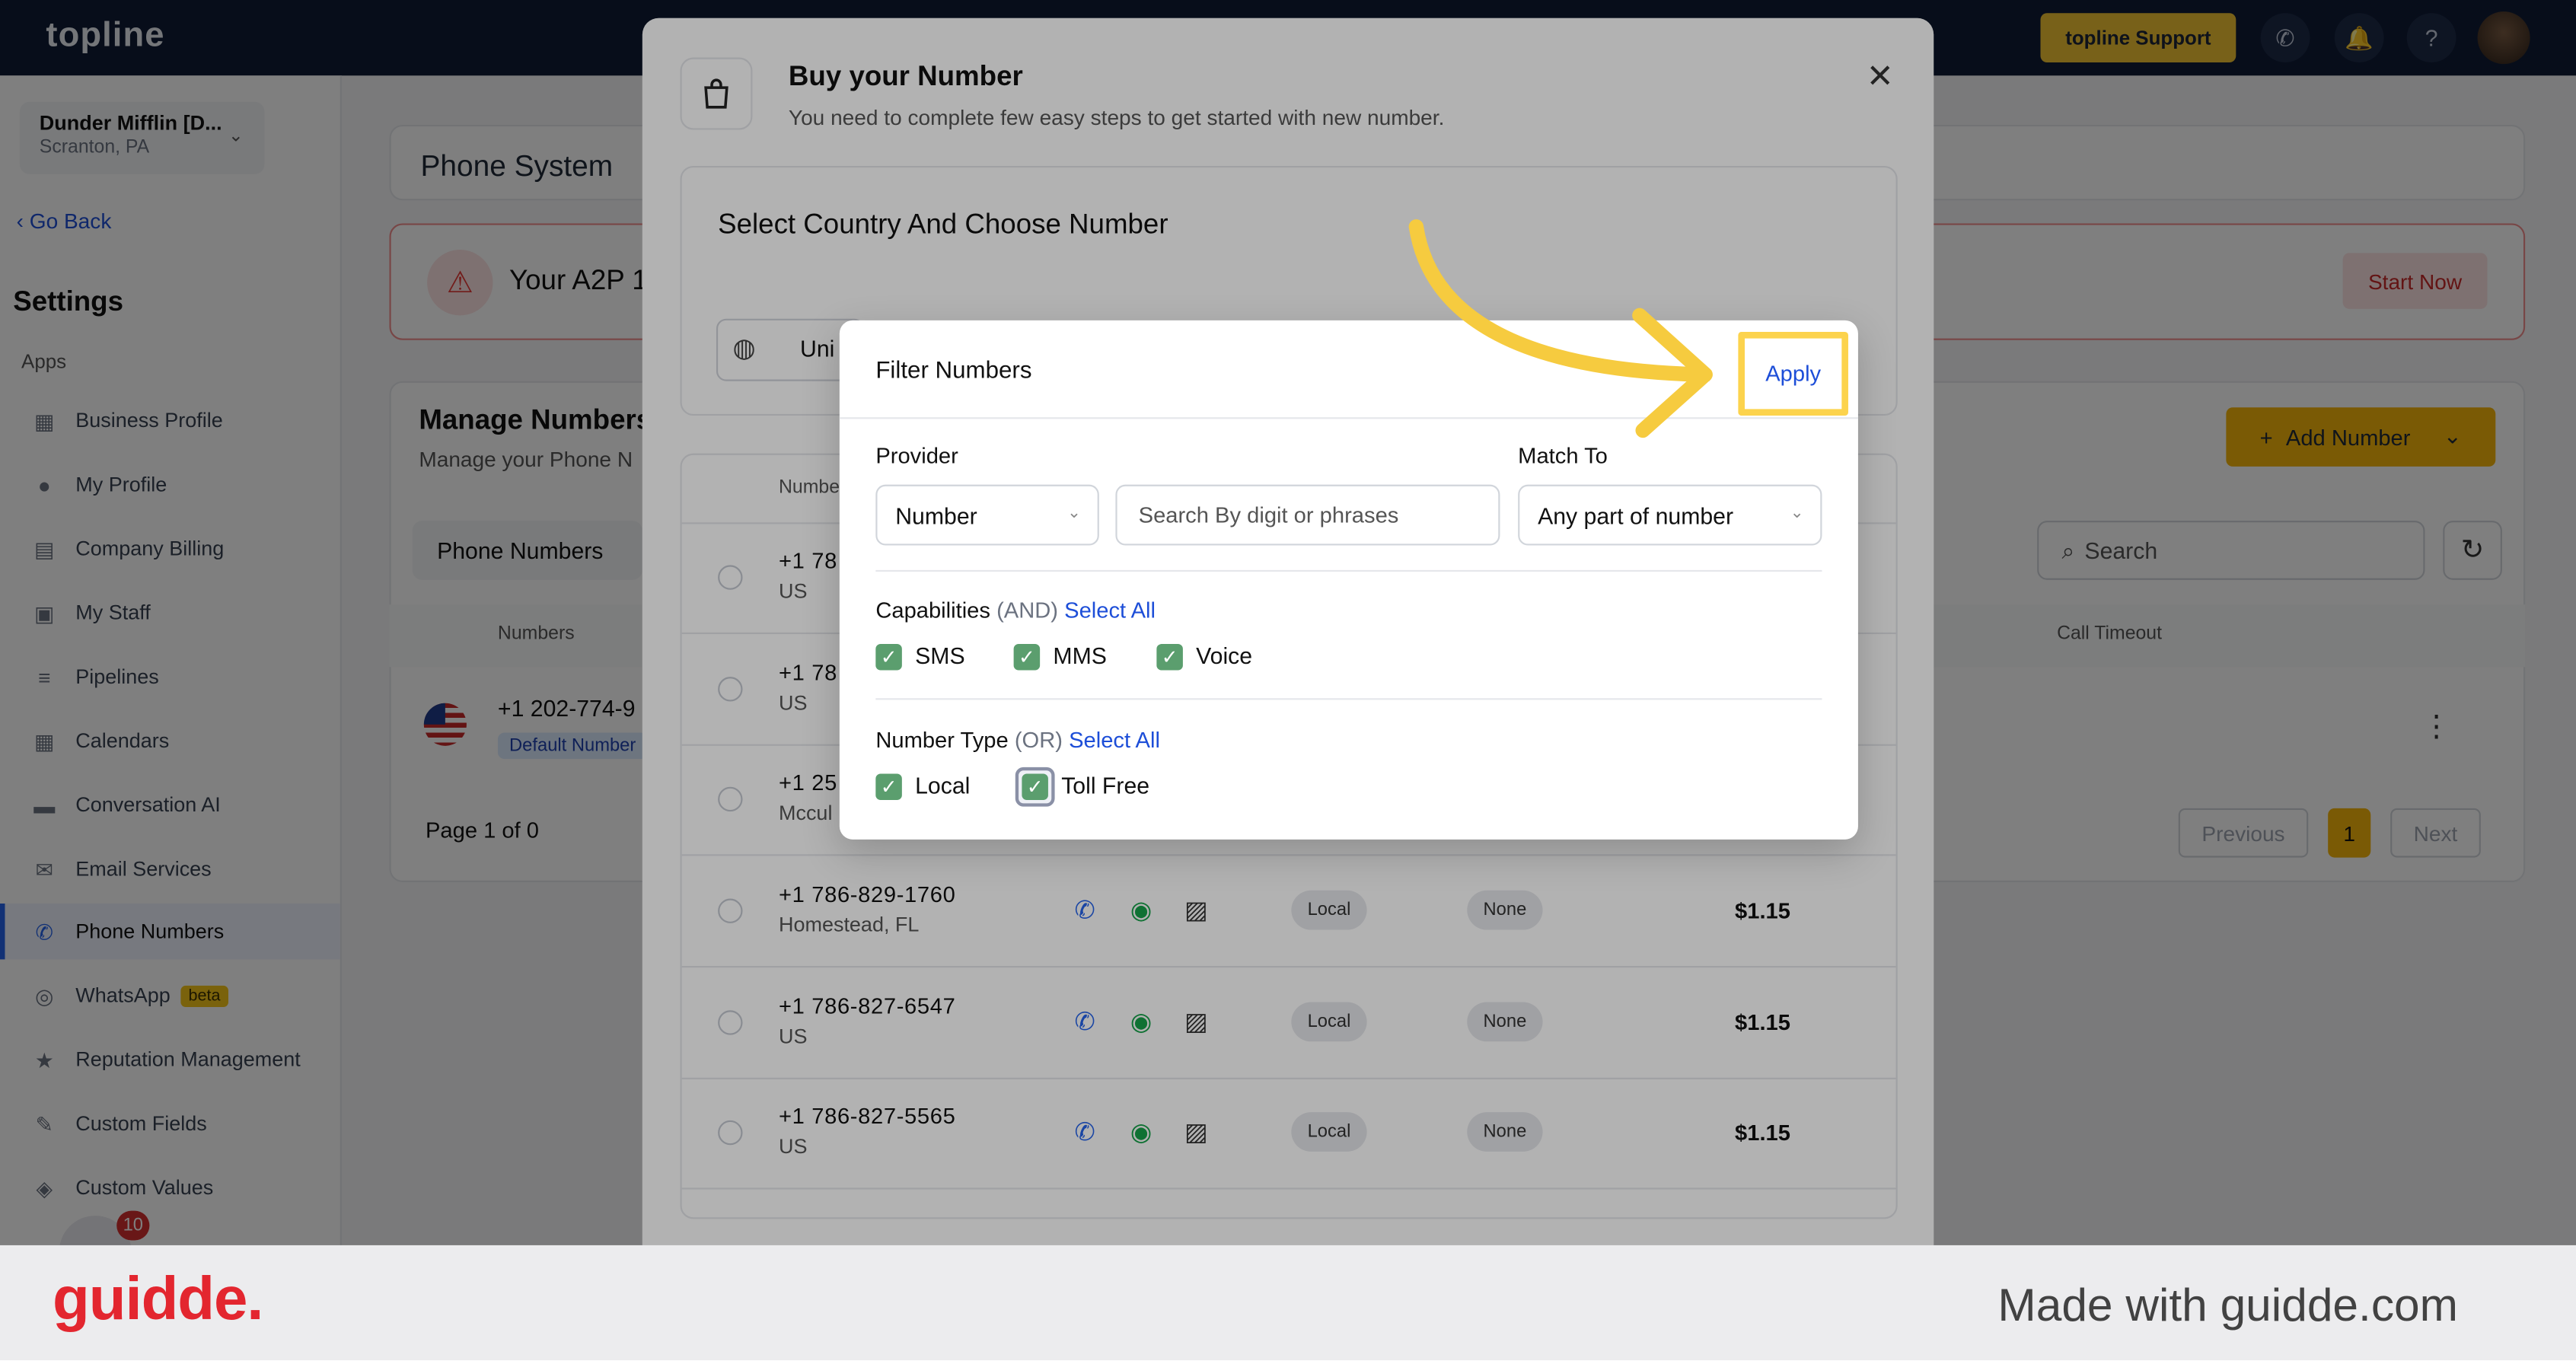 The image size is (2576, 1361). I want to click on voice-checkbox: ✓, so click(1169, 657).